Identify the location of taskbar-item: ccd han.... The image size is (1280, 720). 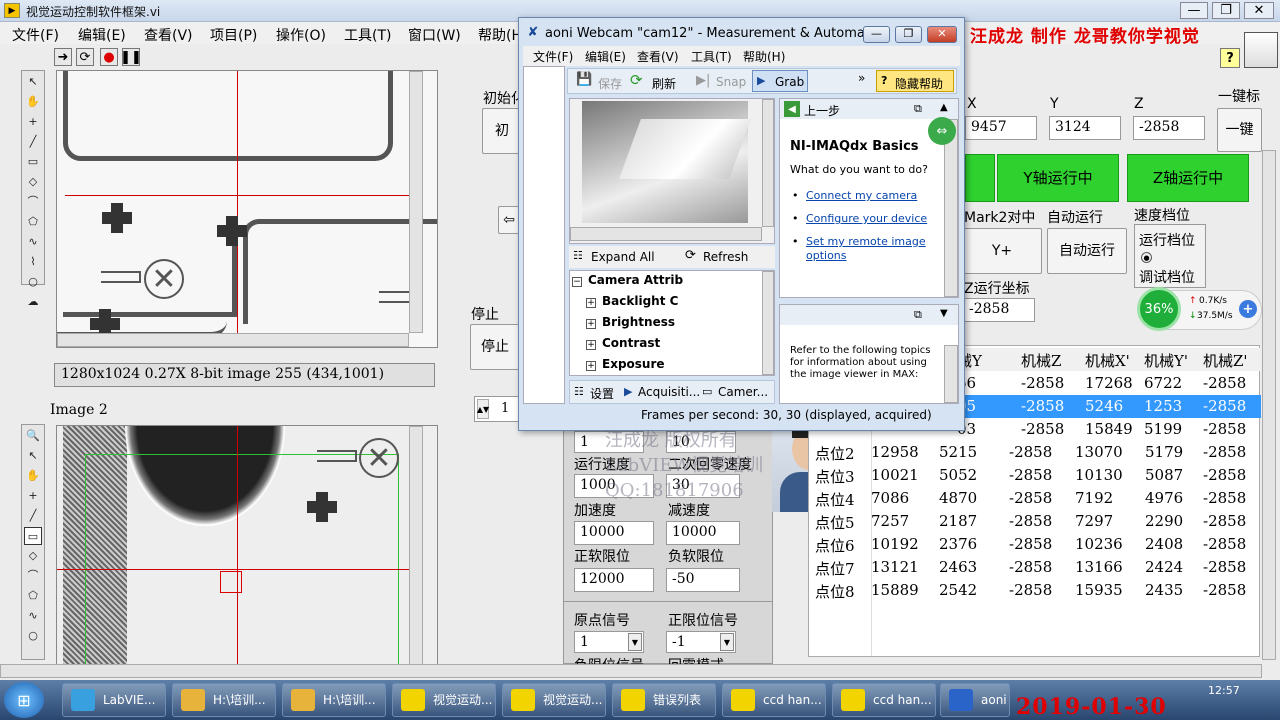
(884, 700).